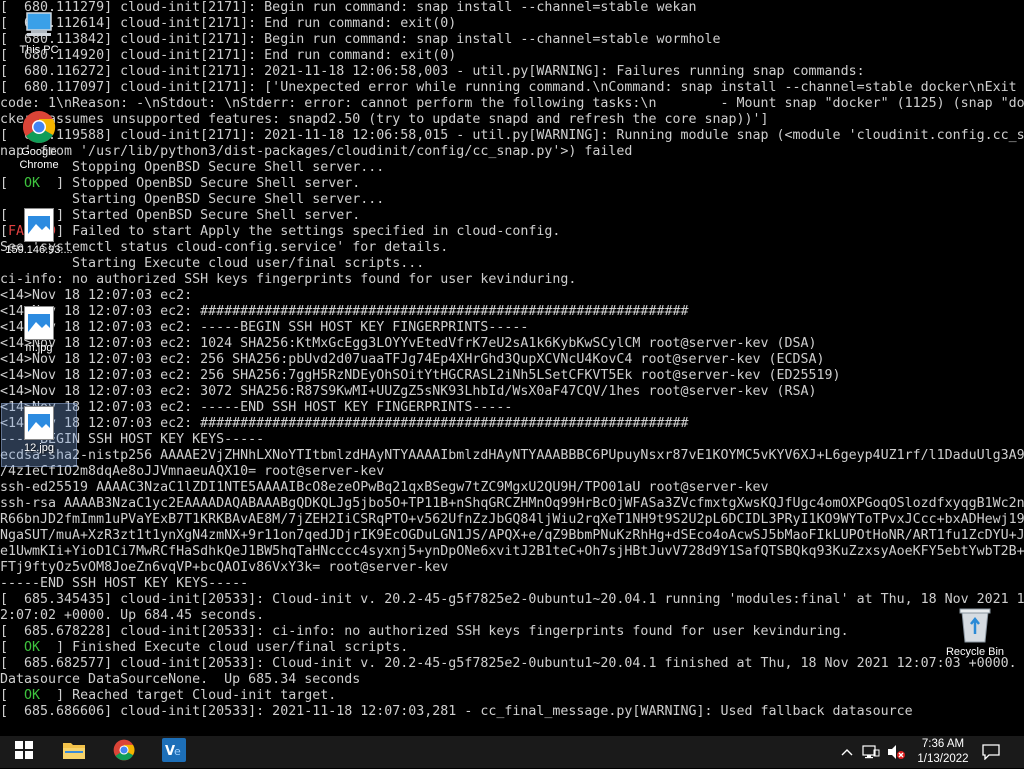  Describe the element at coordinates (943, 744) in the screenshot. I see `clock-time: 7:36 AM` at that location.